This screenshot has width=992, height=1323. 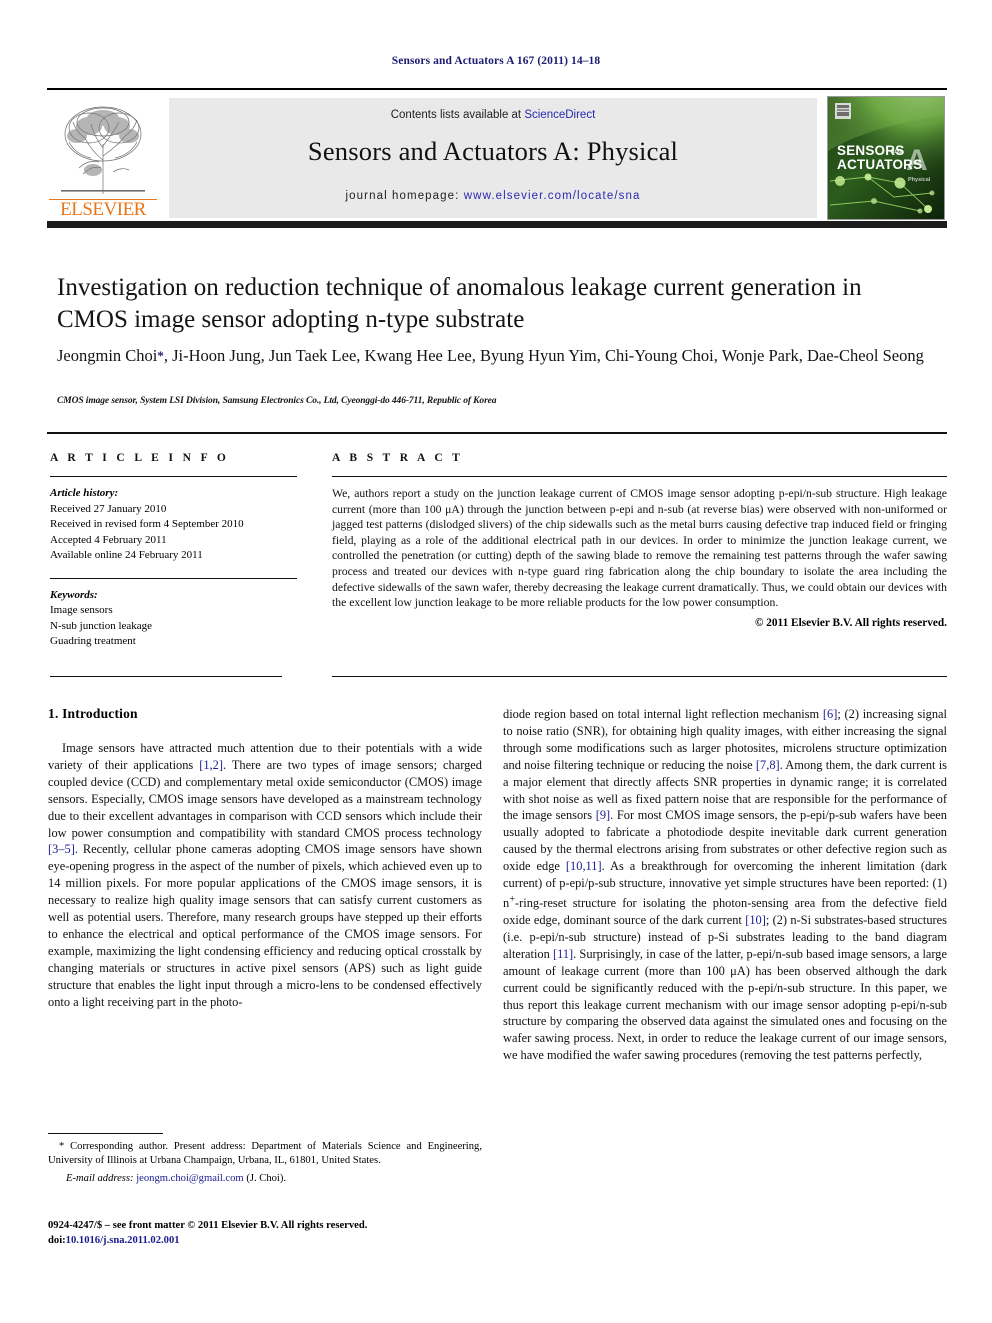 What do you see at coordinates (108, 508) in the screenshot?
I see `article-history-item: Received 27 January 2010` at bounding box center [108, 508].